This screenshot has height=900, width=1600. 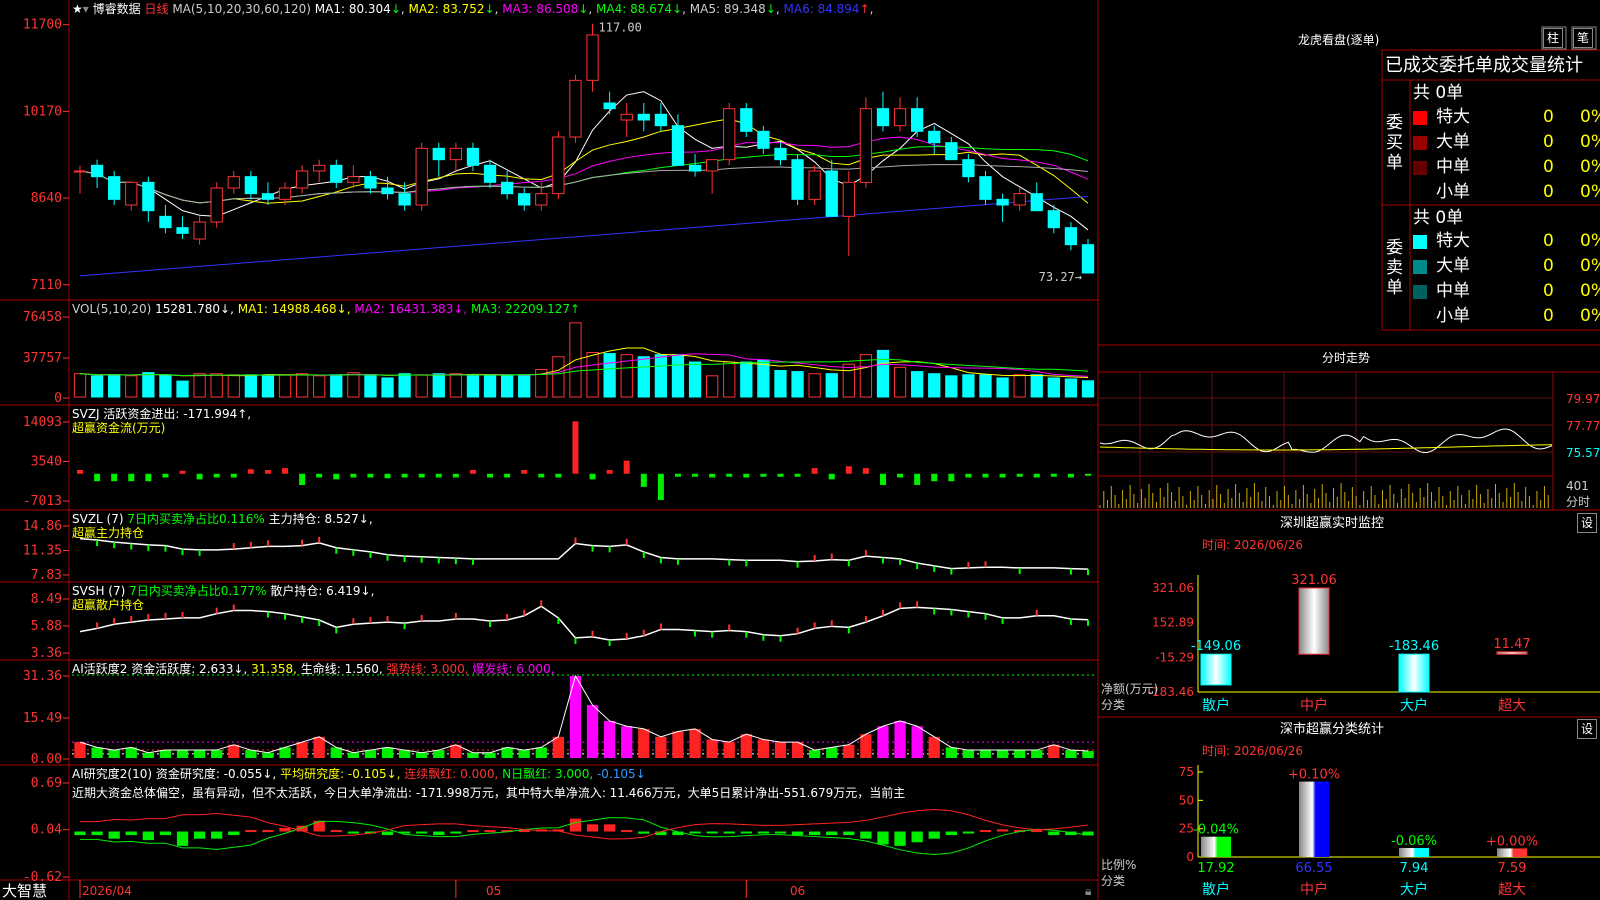 I want to click on ytick-label: 11700, so click(x=42, y=25).